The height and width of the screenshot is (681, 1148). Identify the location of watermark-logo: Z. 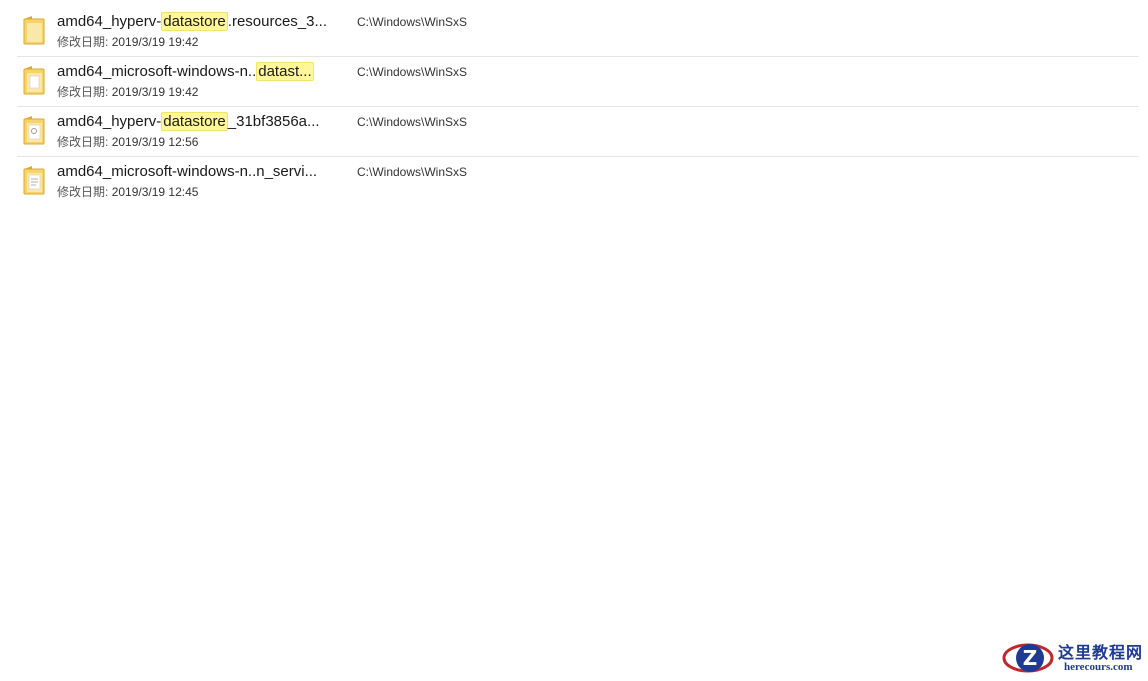
(1028, 658).